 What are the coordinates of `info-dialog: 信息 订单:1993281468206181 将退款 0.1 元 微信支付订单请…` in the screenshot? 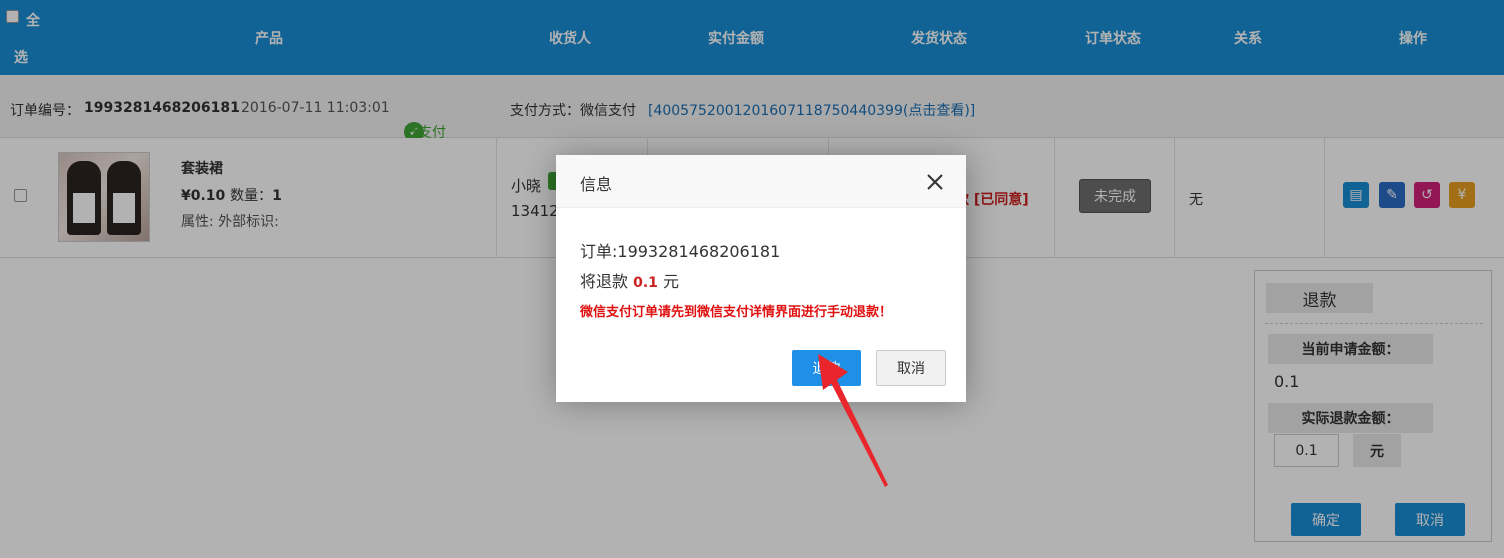 It's located at (761, 278).